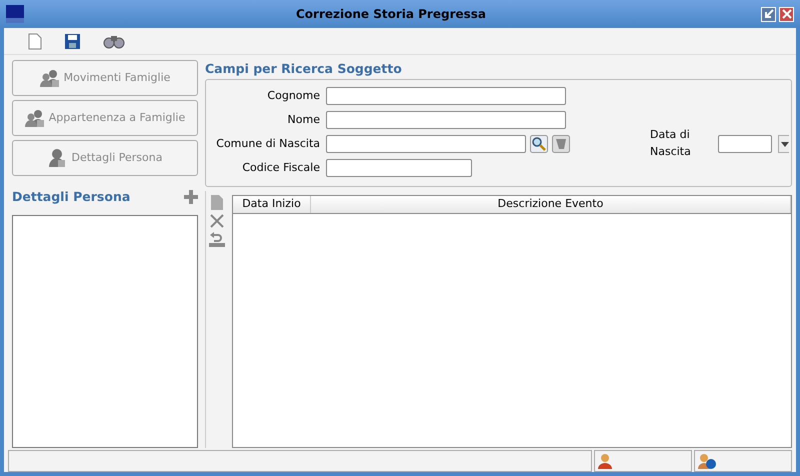 The image size is (800, 476). I want to click on column-header: Data Inizio, so click(272, 204).